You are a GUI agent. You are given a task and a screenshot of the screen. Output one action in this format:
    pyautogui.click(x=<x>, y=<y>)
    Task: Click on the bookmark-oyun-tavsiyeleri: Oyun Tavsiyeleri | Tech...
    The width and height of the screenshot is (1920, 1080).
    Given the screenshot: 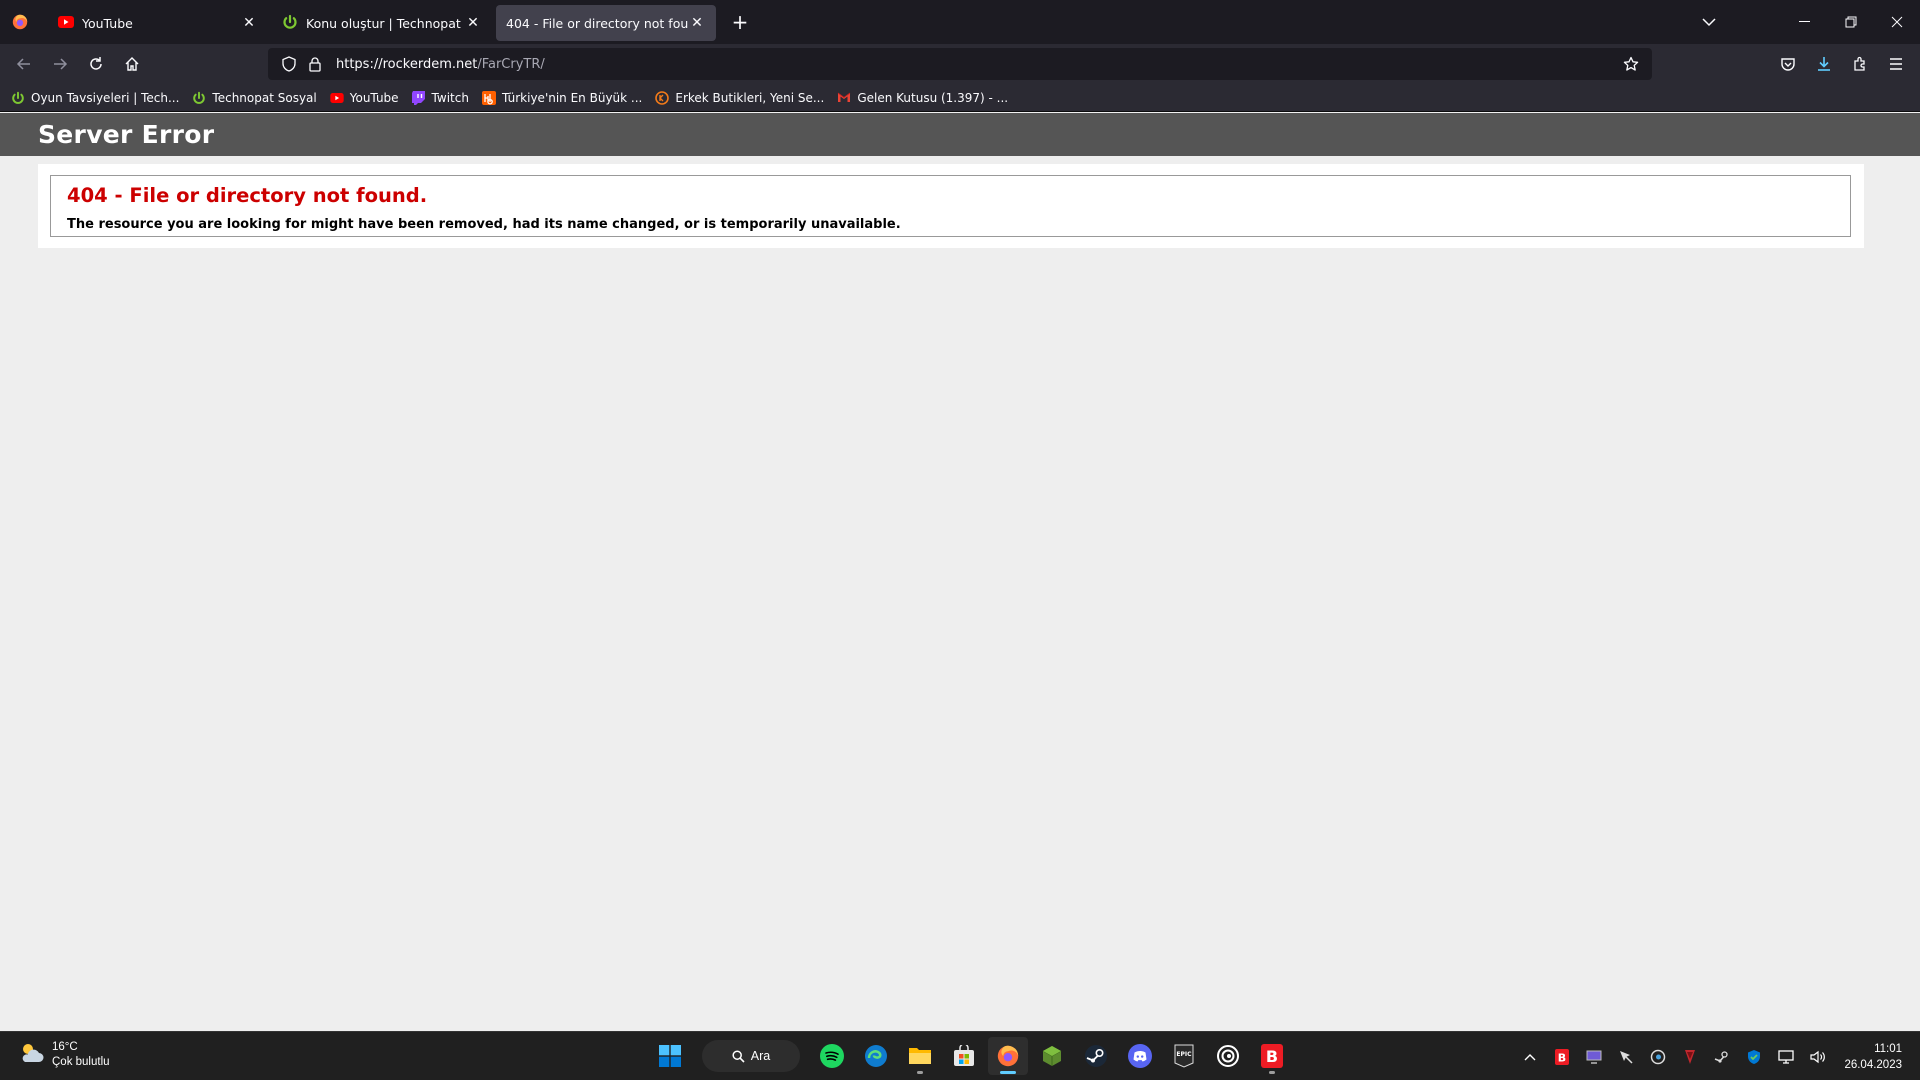 What is the action you would take?
    pyautogui.click(x=94, y=98)
    